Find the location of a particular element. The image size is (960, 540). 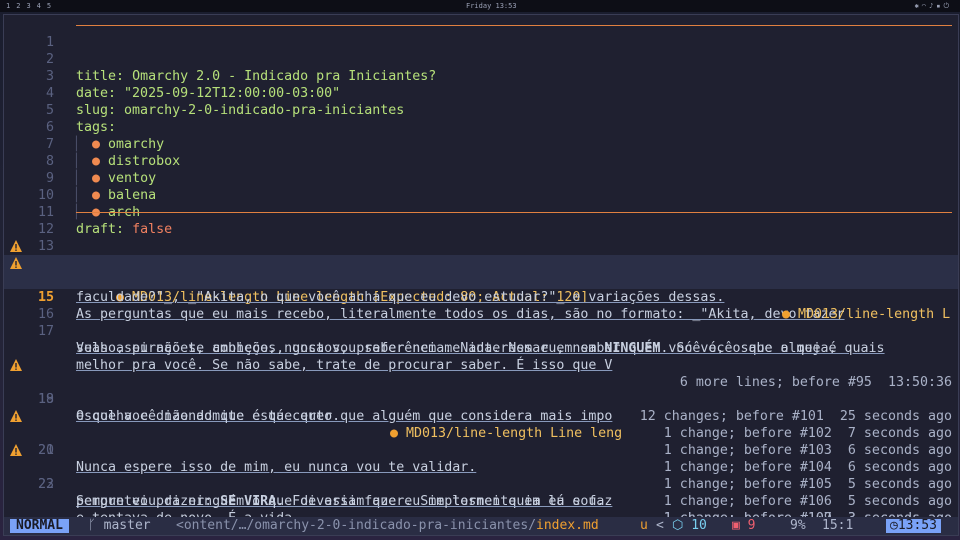

editor-line: 9 ▏ ● balena is located at coordinates (481, 178).